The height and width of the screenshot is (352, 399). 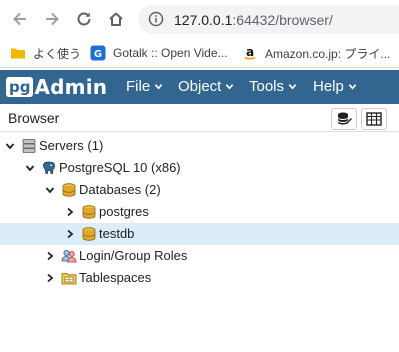 I want to click on logo-pg: pg, so click(x=20, y=87).